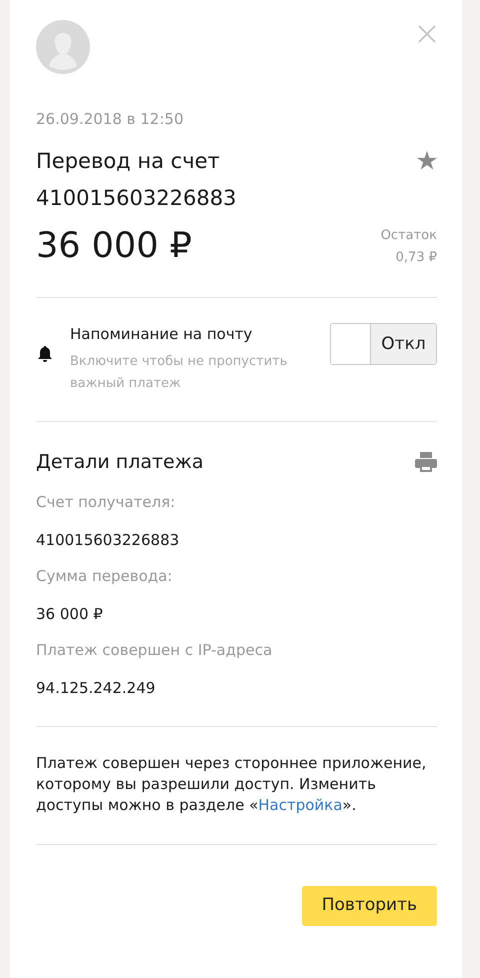 The image size is (480, 978). What do you see at coordinates (232, 784) in the screenshot?
I see `third-party-note: Платеж совершен через стороннее приложение, которому вы разрешили доступ. Изменить доступы можно в разделе «Настройка».` at bounding box center [232, 784].